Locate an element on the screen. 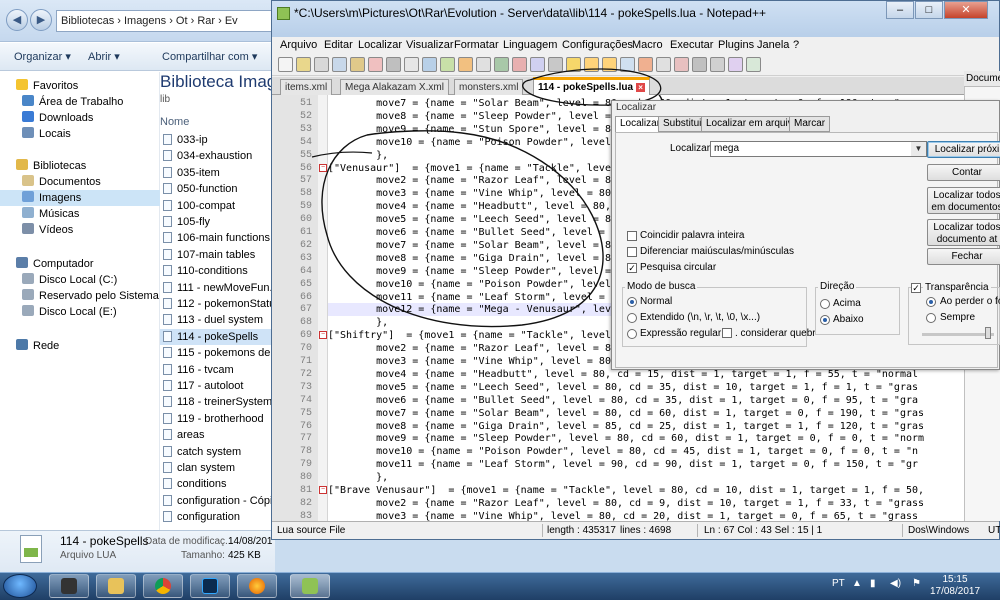  volume-icon: ◀) is located at coordinates (895, 583).